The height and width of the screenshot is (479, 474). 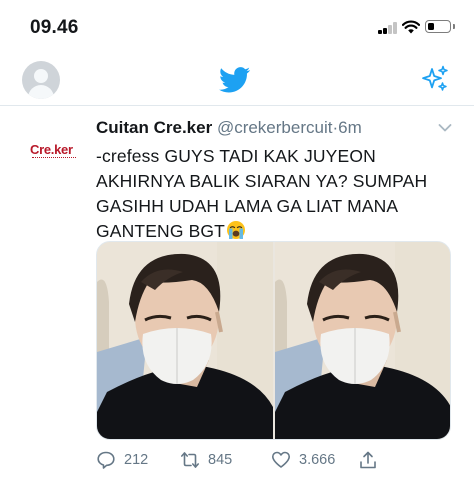 What do you see at coordinates (51, 149) in the screenshot?
I see `brand-logo: Cre.ker` at bounding box center [51, 149].